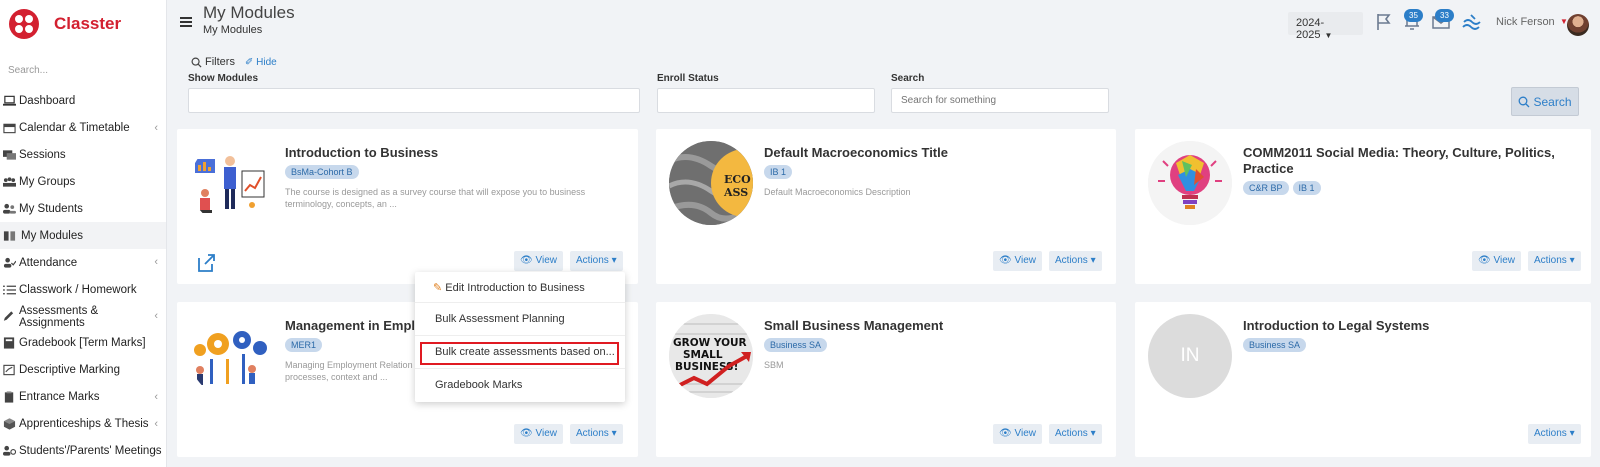 The image size is (1600, 467). What do you see at coordinates (735, 192) in the screenshot?
I see `svg-text: ASS` at bounding box center [735, 192].